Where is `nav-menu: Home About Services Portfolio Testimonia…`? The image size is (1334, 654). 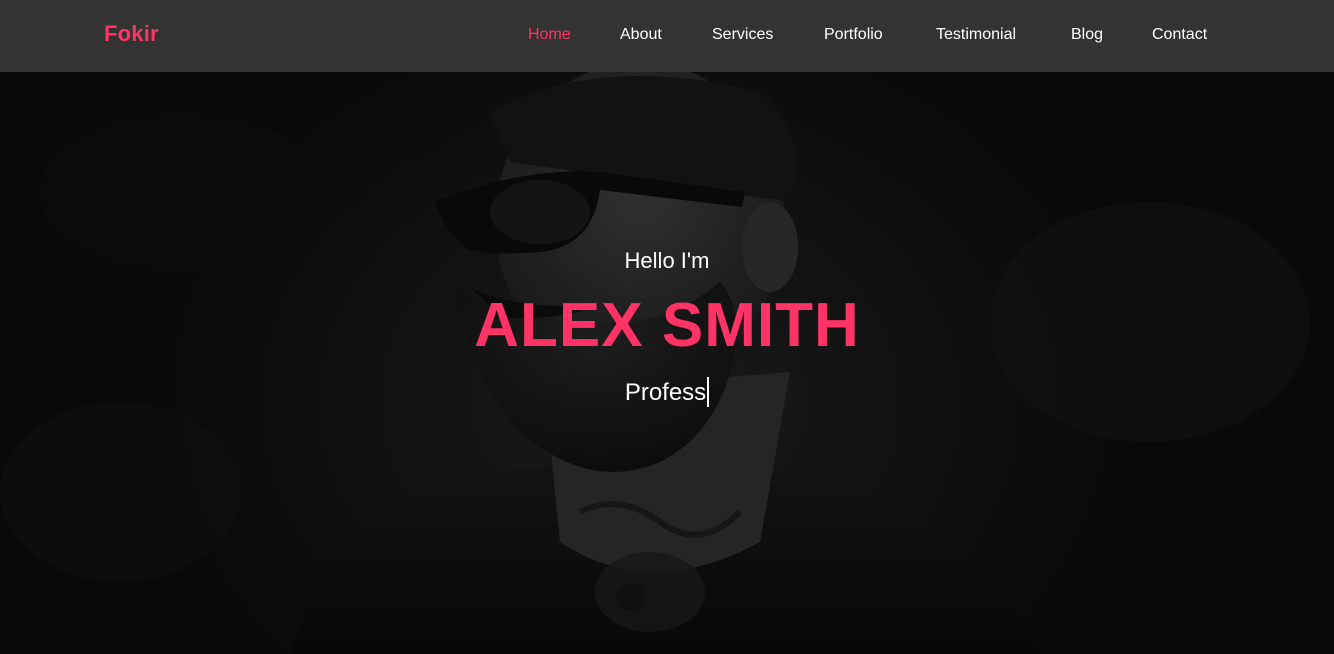
nav-menu: Home About Services Portfolio Testimonia… is located at coordinates (667, 36).